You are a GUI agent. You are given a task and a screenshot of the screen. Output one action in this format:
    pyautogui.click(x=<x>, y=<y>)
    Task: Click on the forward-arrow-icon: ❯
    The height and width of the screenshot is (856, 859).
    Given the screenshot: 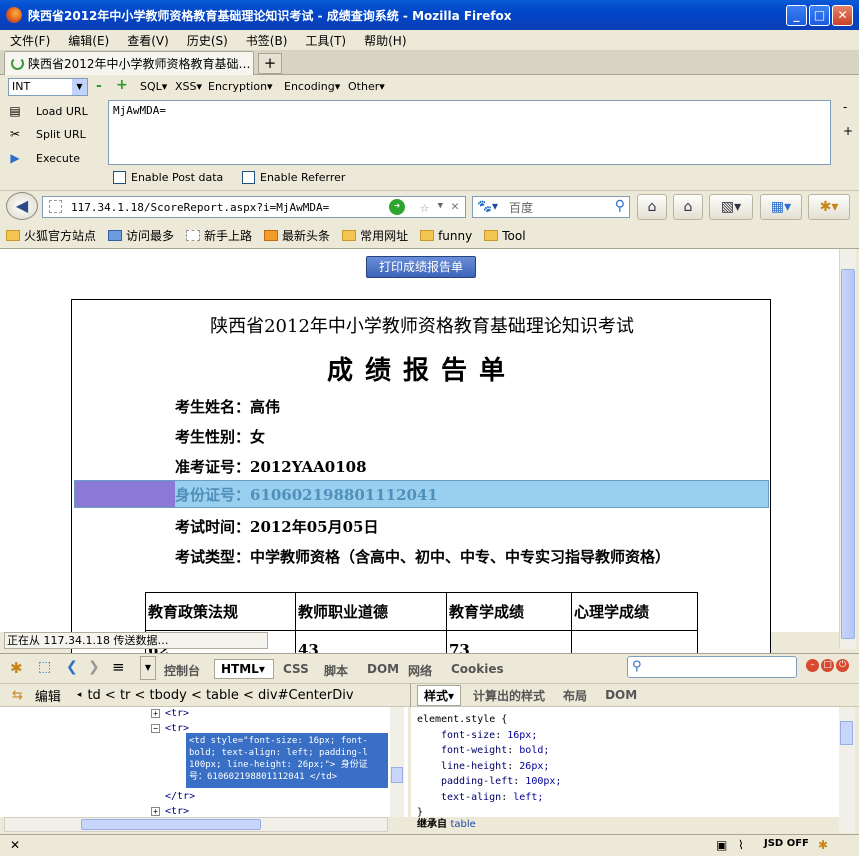 What is the action you would take?
    pyautogui.click(x=94, y=667)
    